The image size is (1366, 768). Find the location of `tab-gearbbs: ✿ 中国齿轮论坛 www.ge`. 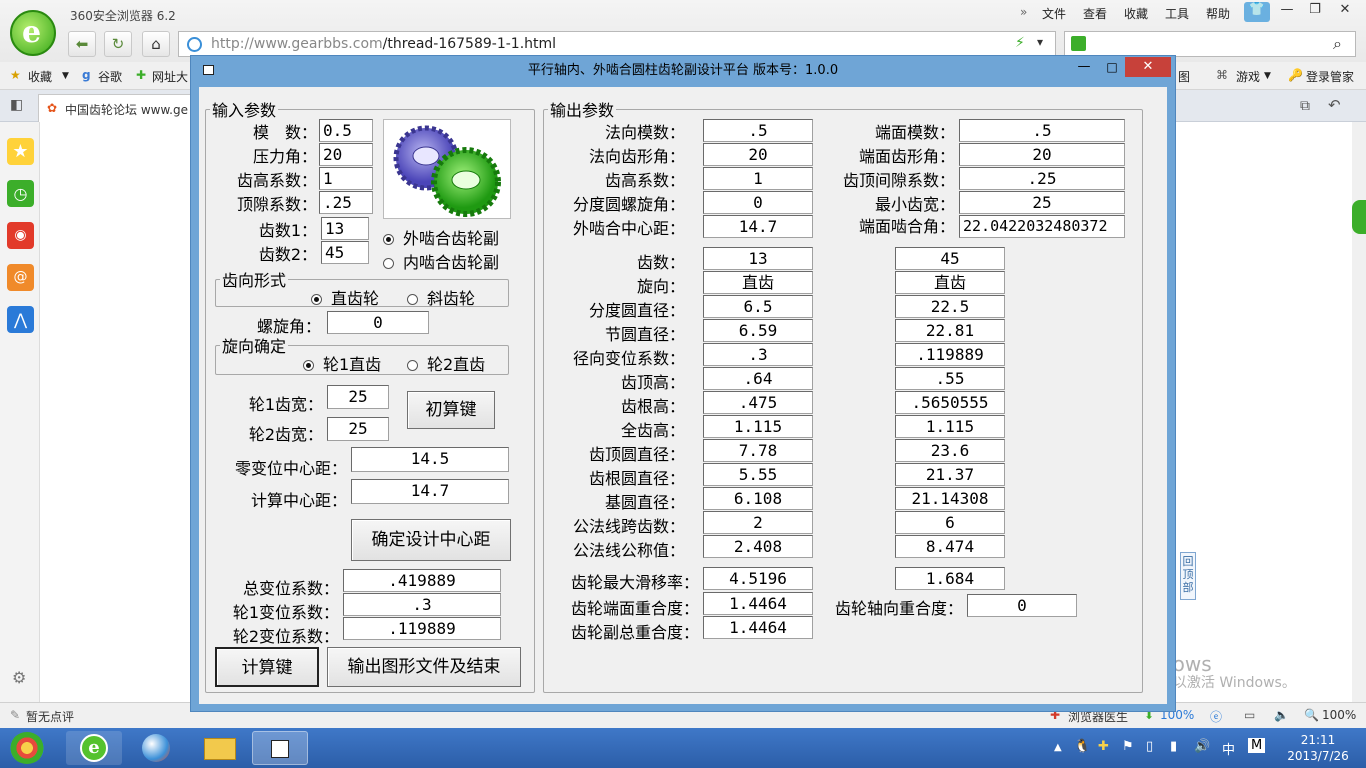

tab-gearbbs: ✿ 中国齿轮论坛 www.ge is located at coordinates (118, 108).